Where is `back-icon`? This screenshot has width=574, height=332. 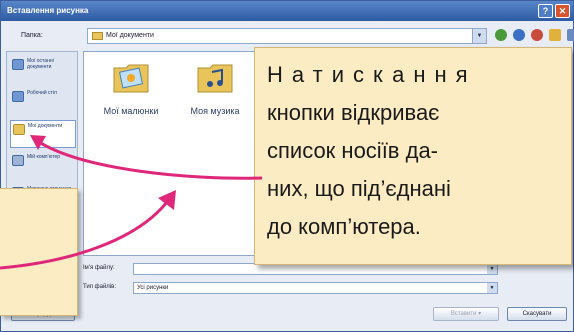 back-icon is located at coordinates (501, 35).